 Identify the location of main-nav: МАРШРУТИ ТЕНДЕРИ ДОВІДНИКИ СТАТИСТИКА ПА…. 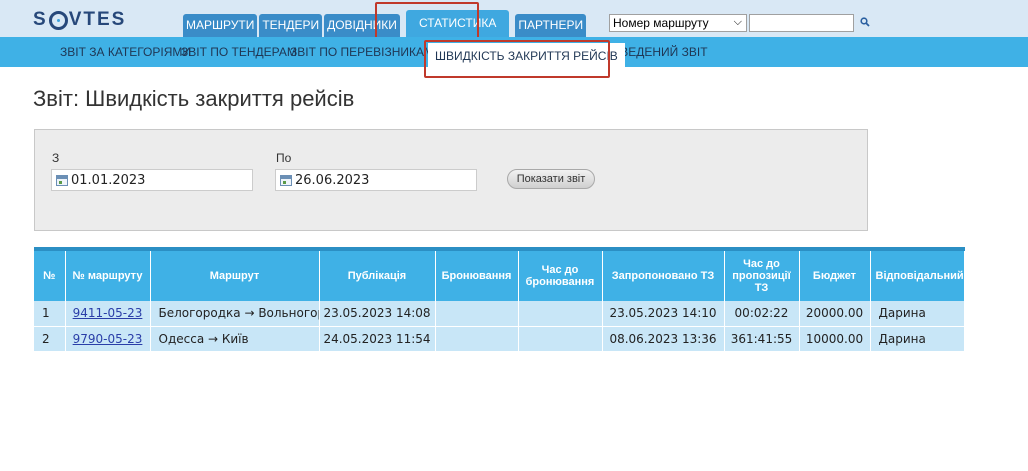
(385, 23).